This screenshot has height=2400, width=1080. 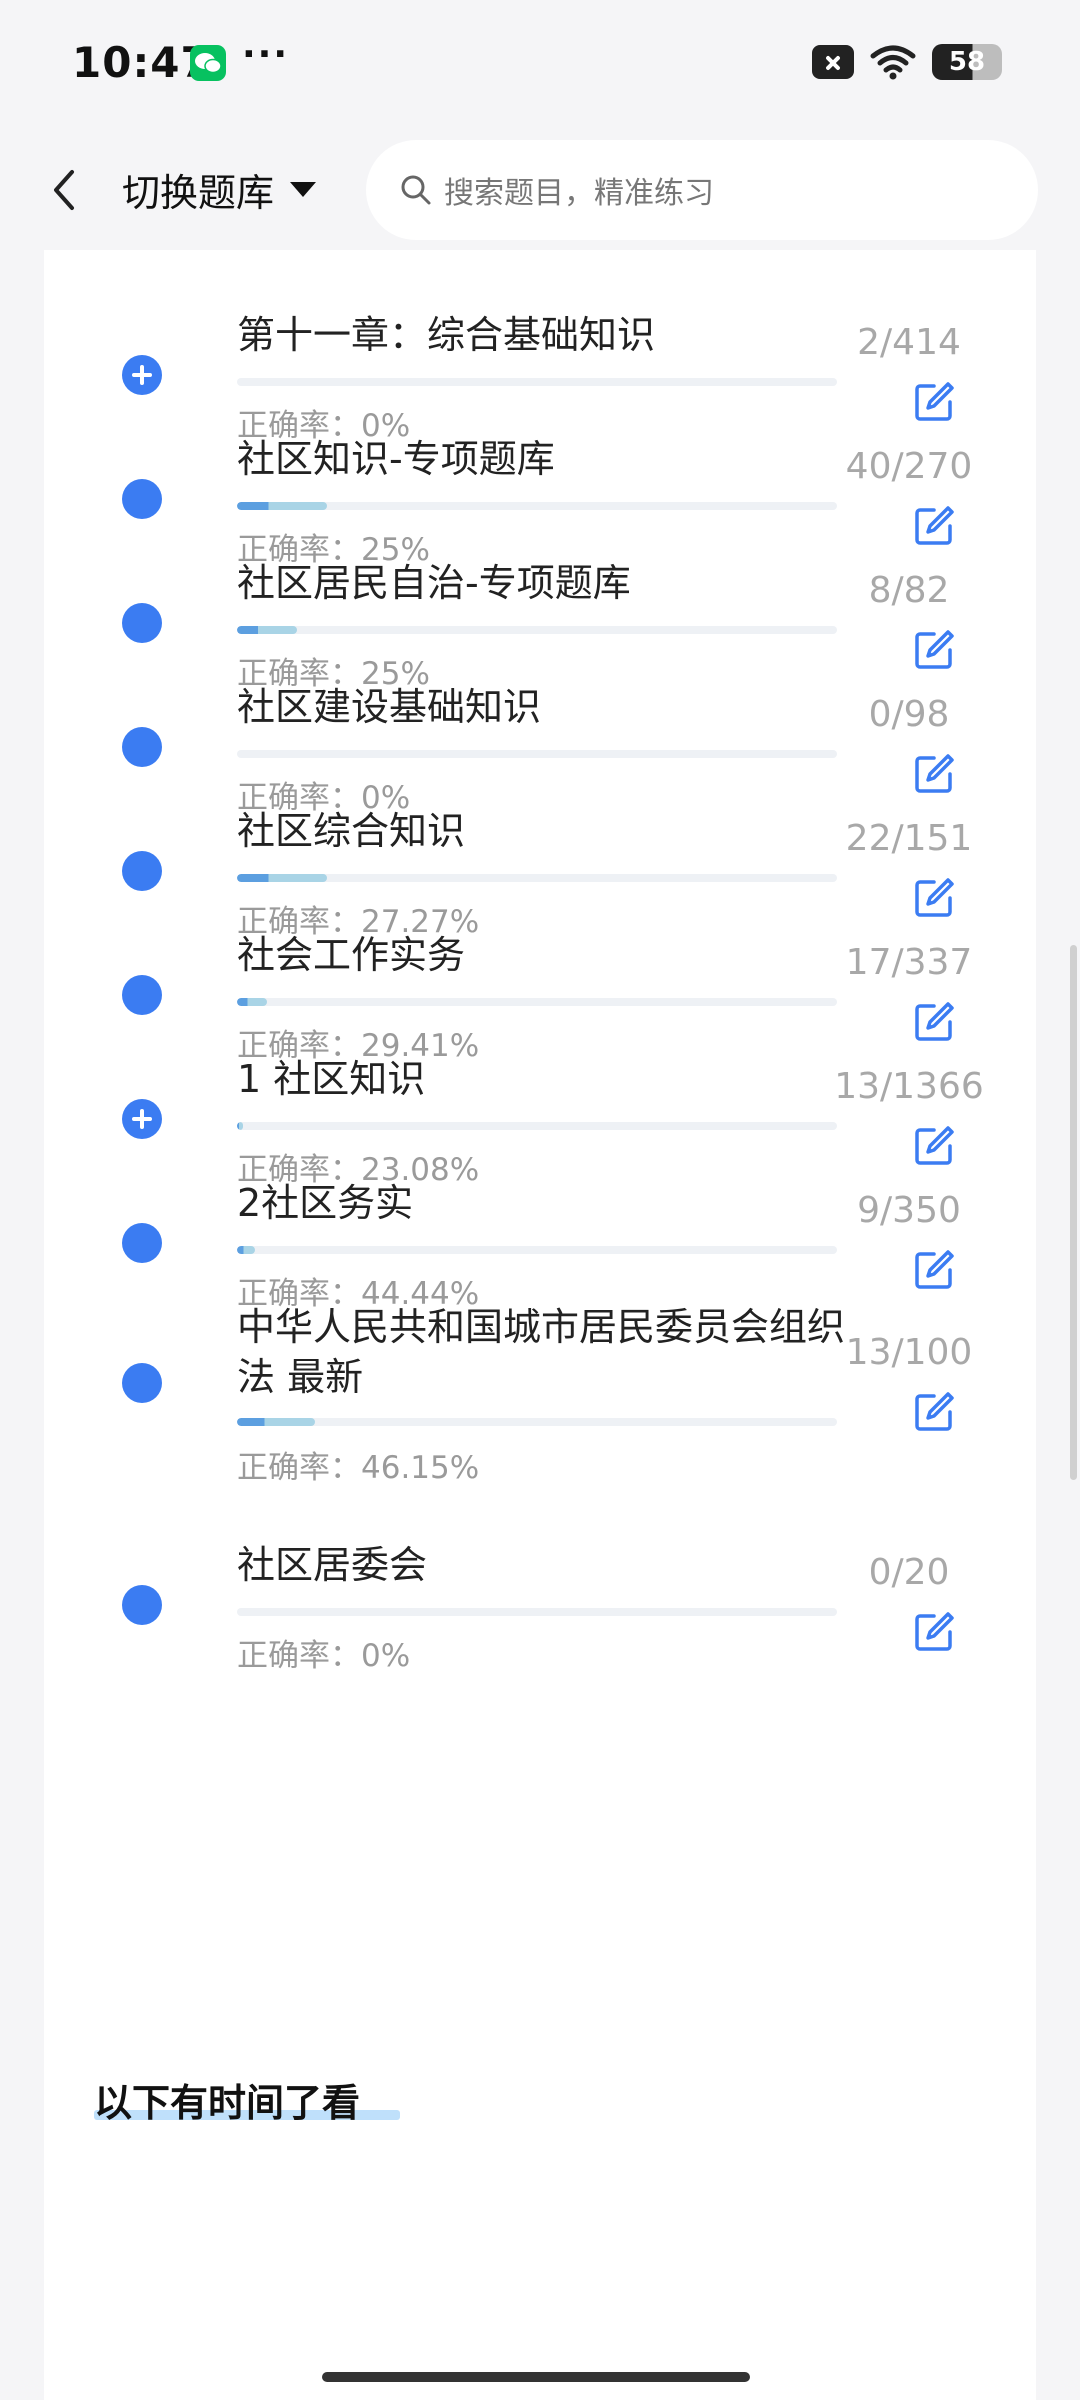 I want to click on item-title: 社区居民自治-专项题库, so click(x=557, y=583).